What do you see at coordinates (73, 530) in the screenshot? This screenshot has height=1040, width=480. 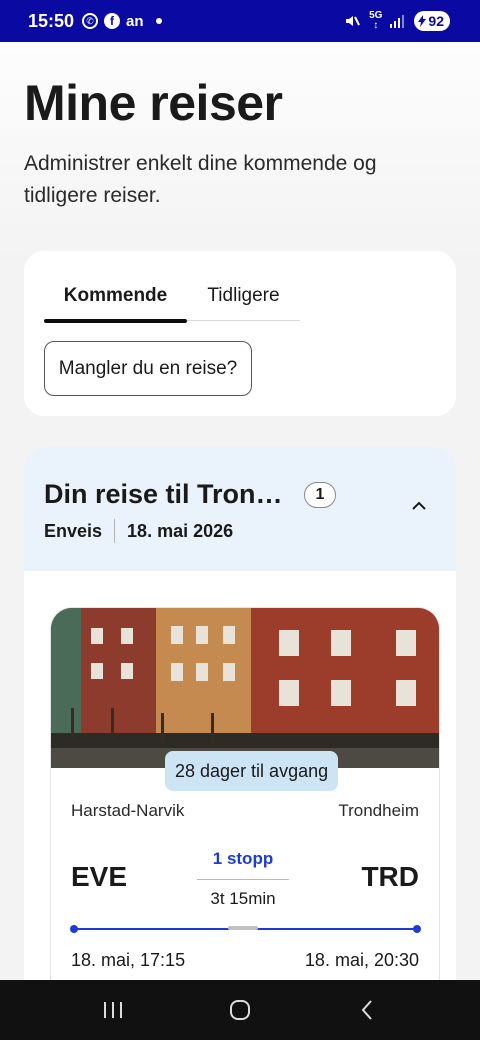 I see `trip-type: Enveis` at bounding box center [73, 530].